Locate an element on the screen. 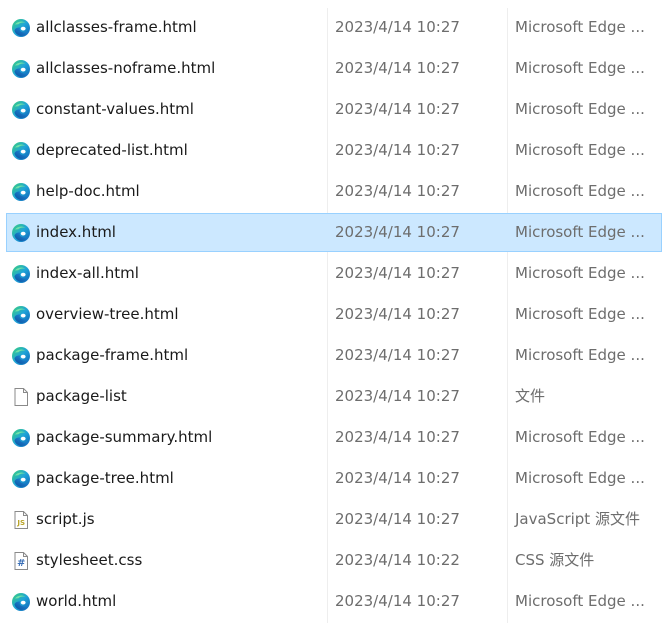 This screenshot has height=639, width=662. file-row: # stylesheet.css 2023/4/14 10:22 CSS 源文件 is located at coordinates (334, 560).